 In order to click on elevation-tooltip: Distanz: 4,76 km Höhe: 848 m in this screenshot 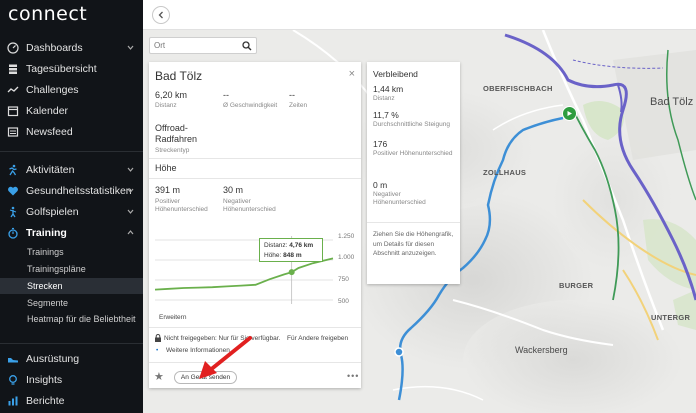, I will do `click(291, 250)`.